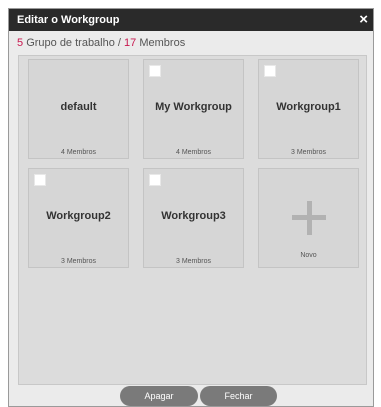  I want to click on workgroup-card-workgroup1: Workgroup1 3 Membros, so click(308, 109).